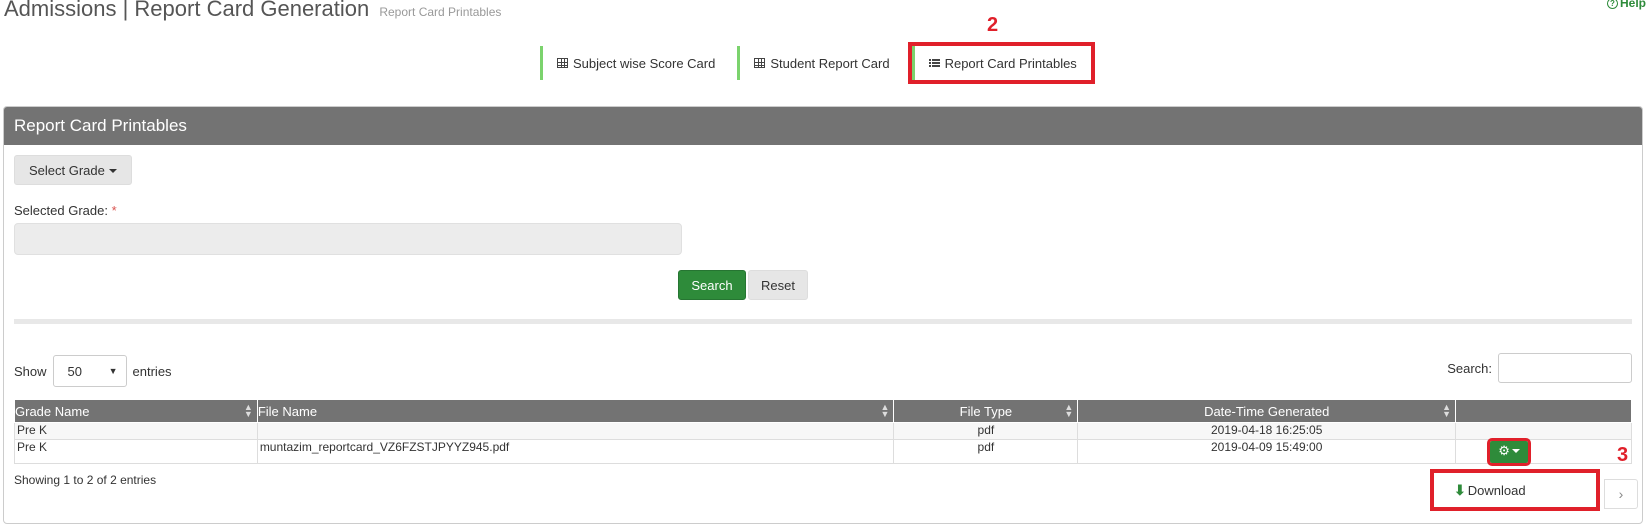  What do you see at coordinates (287, 411) in the screenshot?
I see `column-header-label: File Name` at bounding box center [287, 411].